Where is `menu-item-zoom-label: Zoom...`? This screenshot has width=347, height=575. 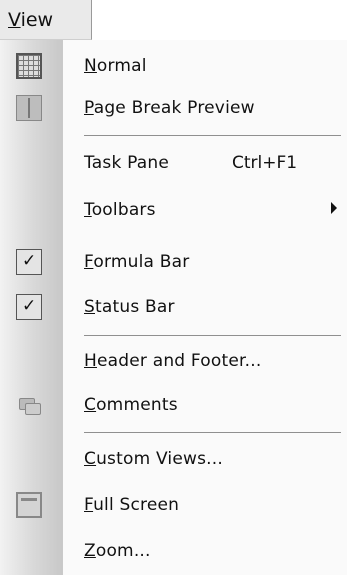 menu-item-zoom-label: Zoom... is located at coordinates (117, 551).